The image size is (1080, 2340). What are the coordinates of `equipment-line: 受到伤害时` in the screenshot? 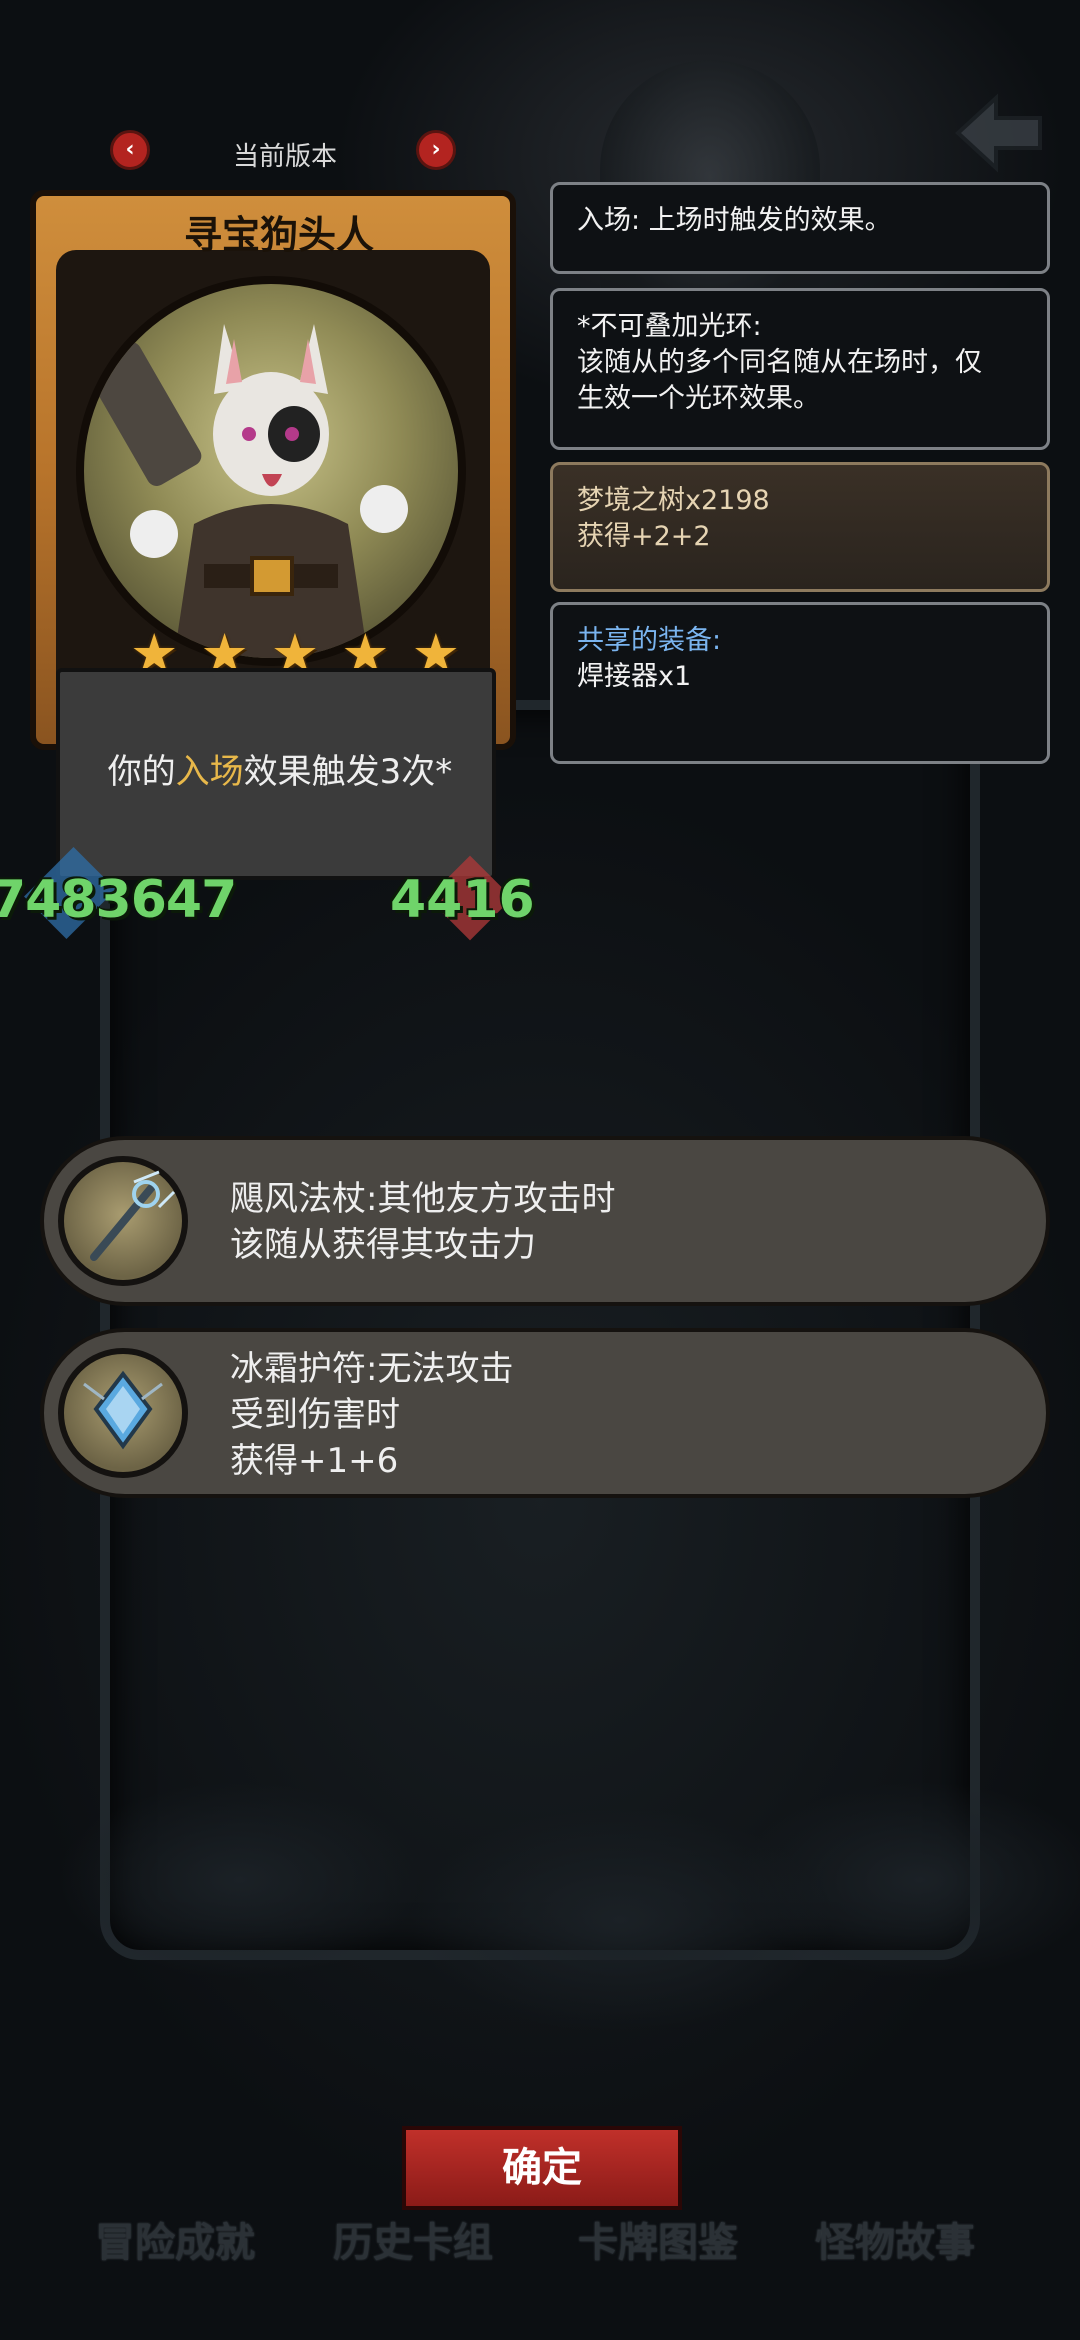 It's located at (315, 1415).